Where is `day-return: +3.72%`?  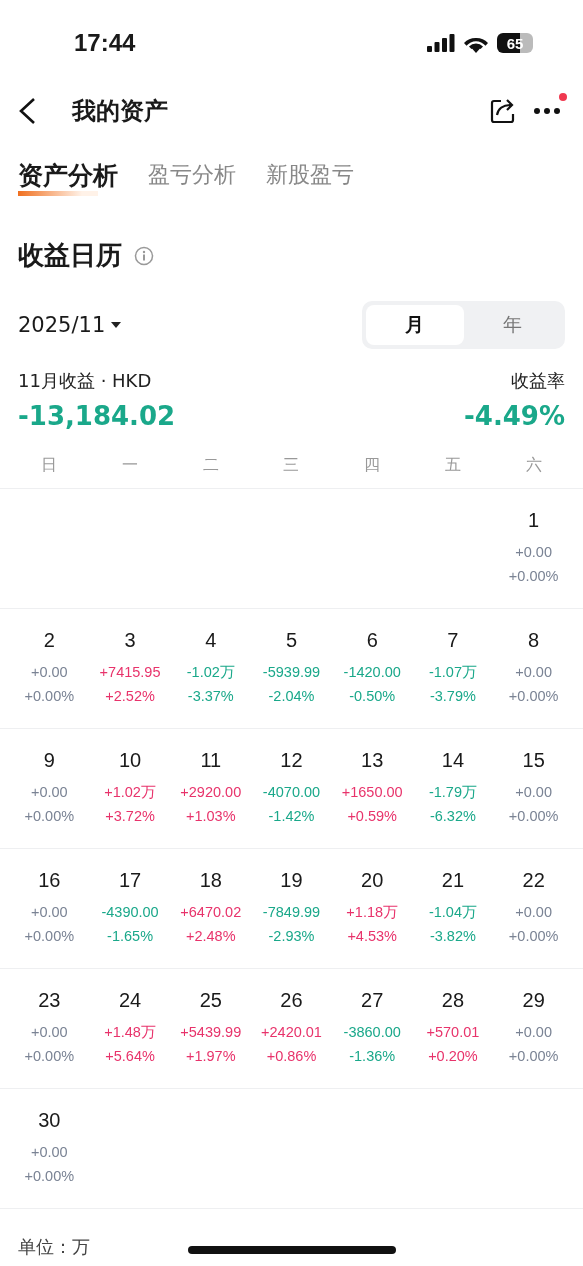
day-return: +3.72% is located at coordinates (130, 816).